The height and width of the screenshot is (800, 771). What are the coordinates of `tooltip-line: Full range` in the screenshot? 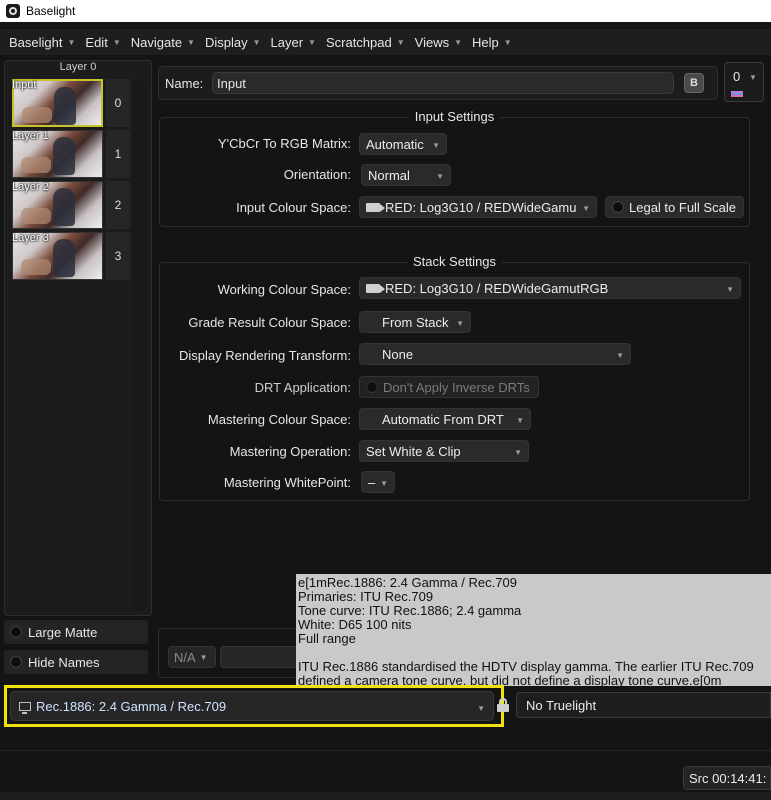 It's located at (327, 638).